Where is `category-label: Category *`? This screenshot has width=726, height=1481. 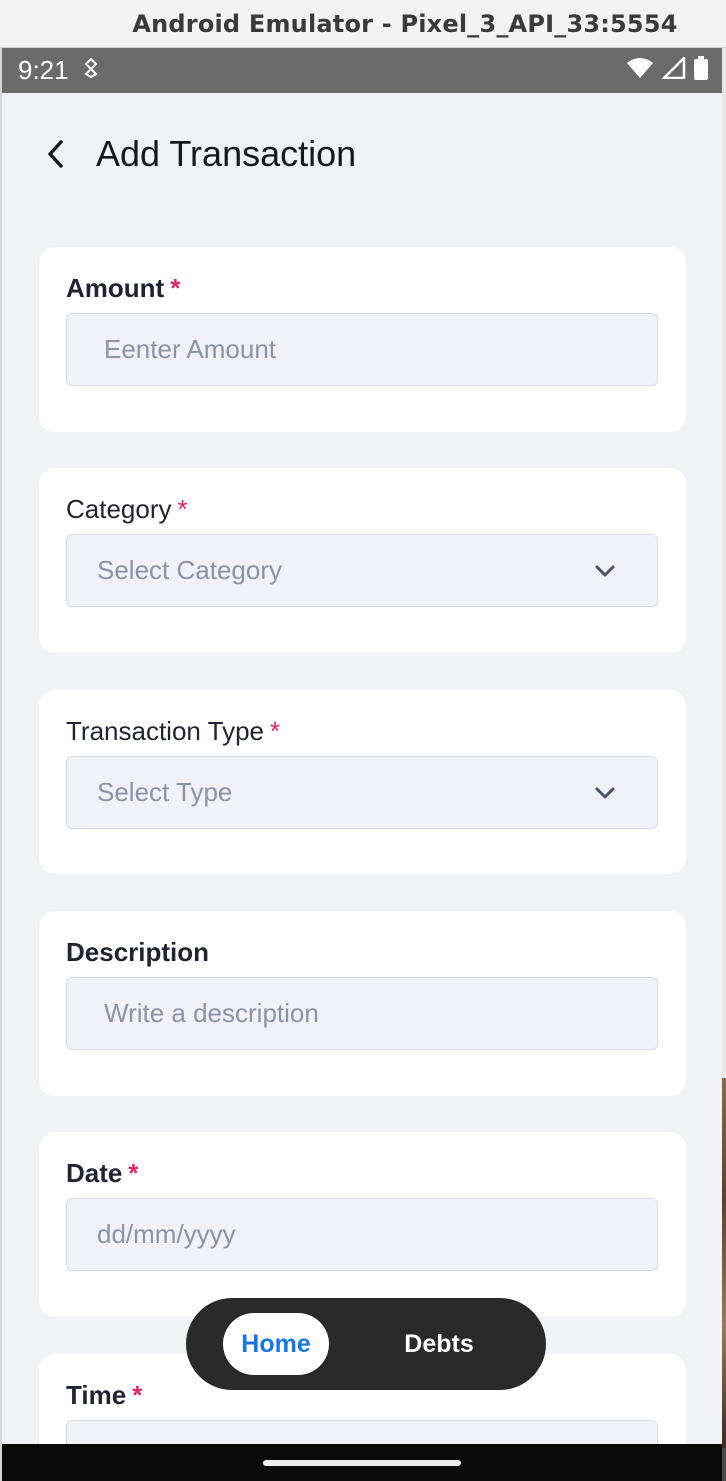
category-label: Category * is located at coordinates (127, 509).